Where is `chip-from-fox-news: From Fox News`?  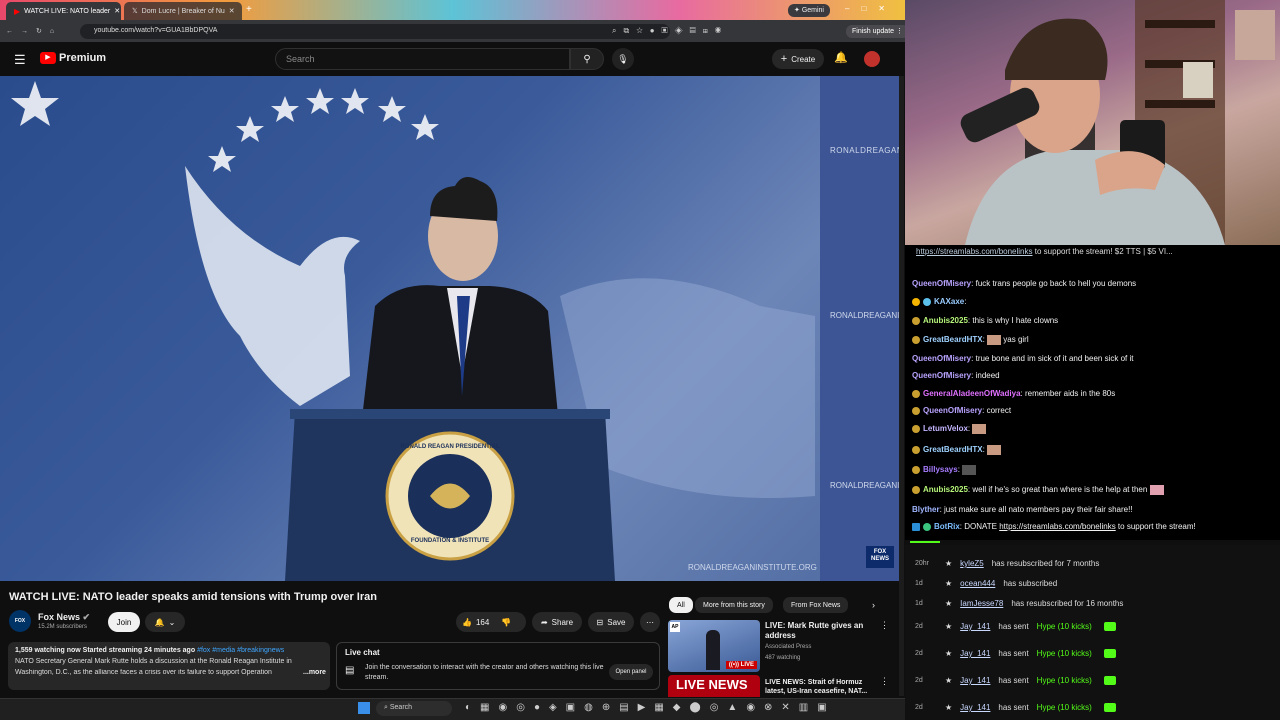
chip-from-fox-news: From Fox News is located at coordinates (816, 605).